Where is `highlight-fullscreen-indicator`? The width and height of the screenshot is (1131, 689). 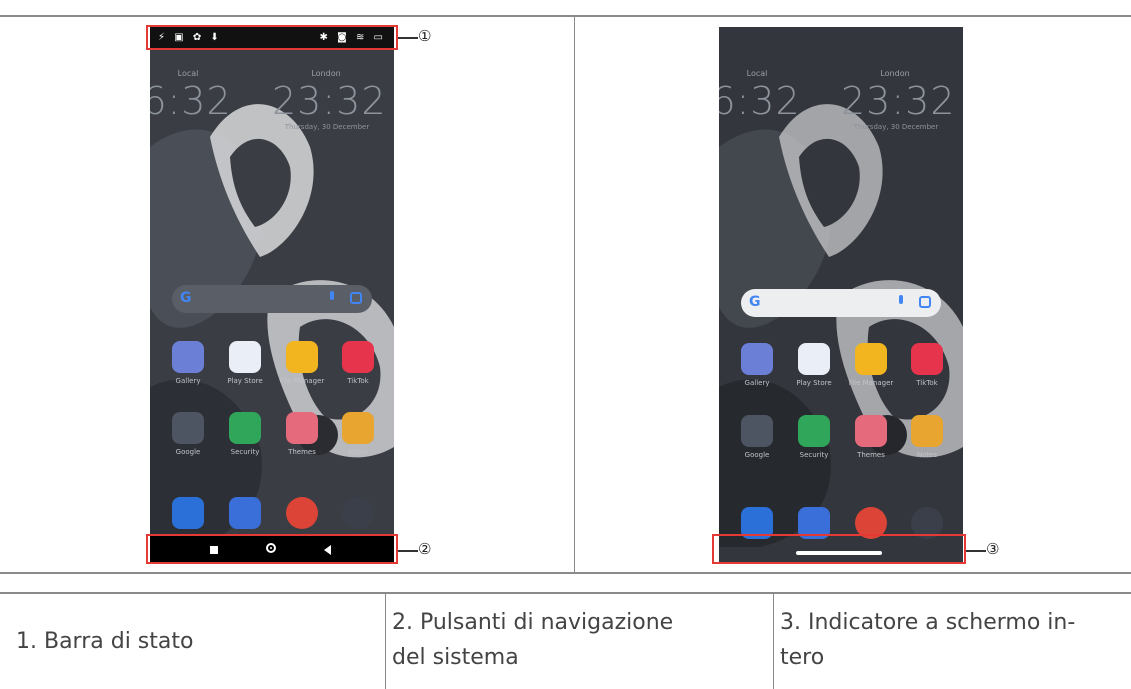
highlight-fullscreen-indicator is located at coordinates (839, 549).